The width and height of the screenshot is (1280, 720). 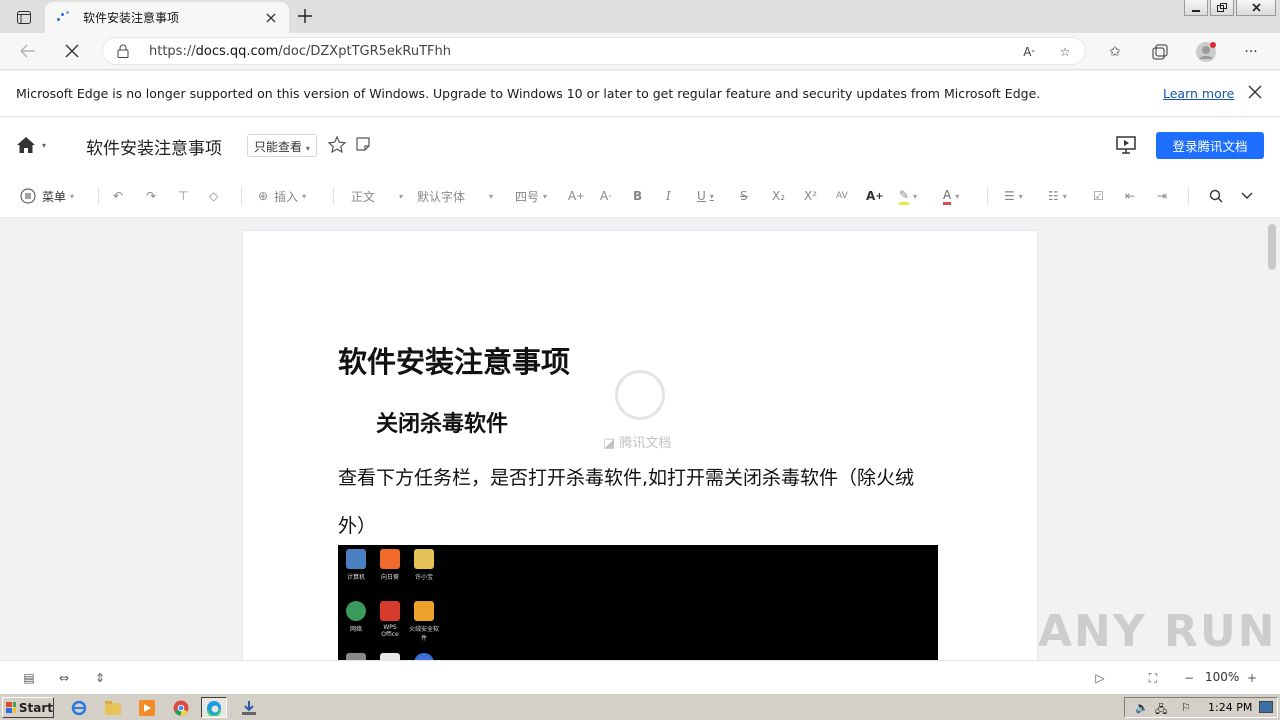 What do you see at coordinates (390, 656) in the screenshot?
I see `desktop-icon-row3-b` at bounding box center [390, 656].